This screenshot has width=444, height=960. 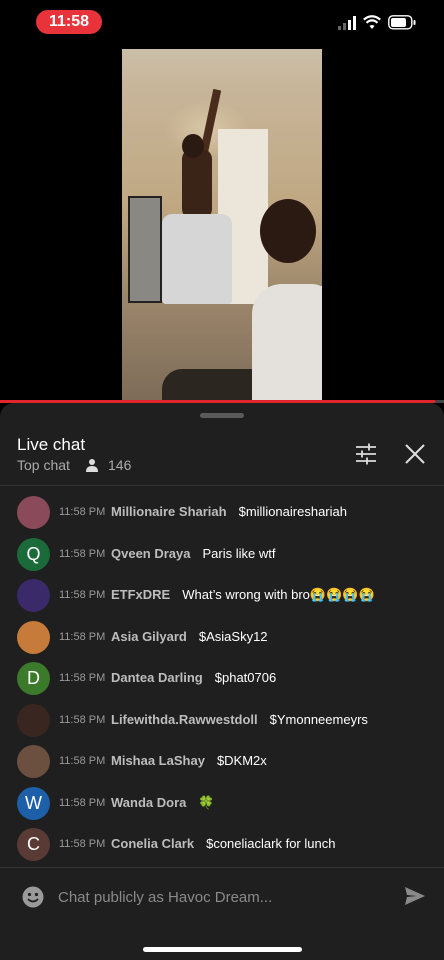 I want to click on message-author: Millionaire Shariah, so click(x=169, y=511).